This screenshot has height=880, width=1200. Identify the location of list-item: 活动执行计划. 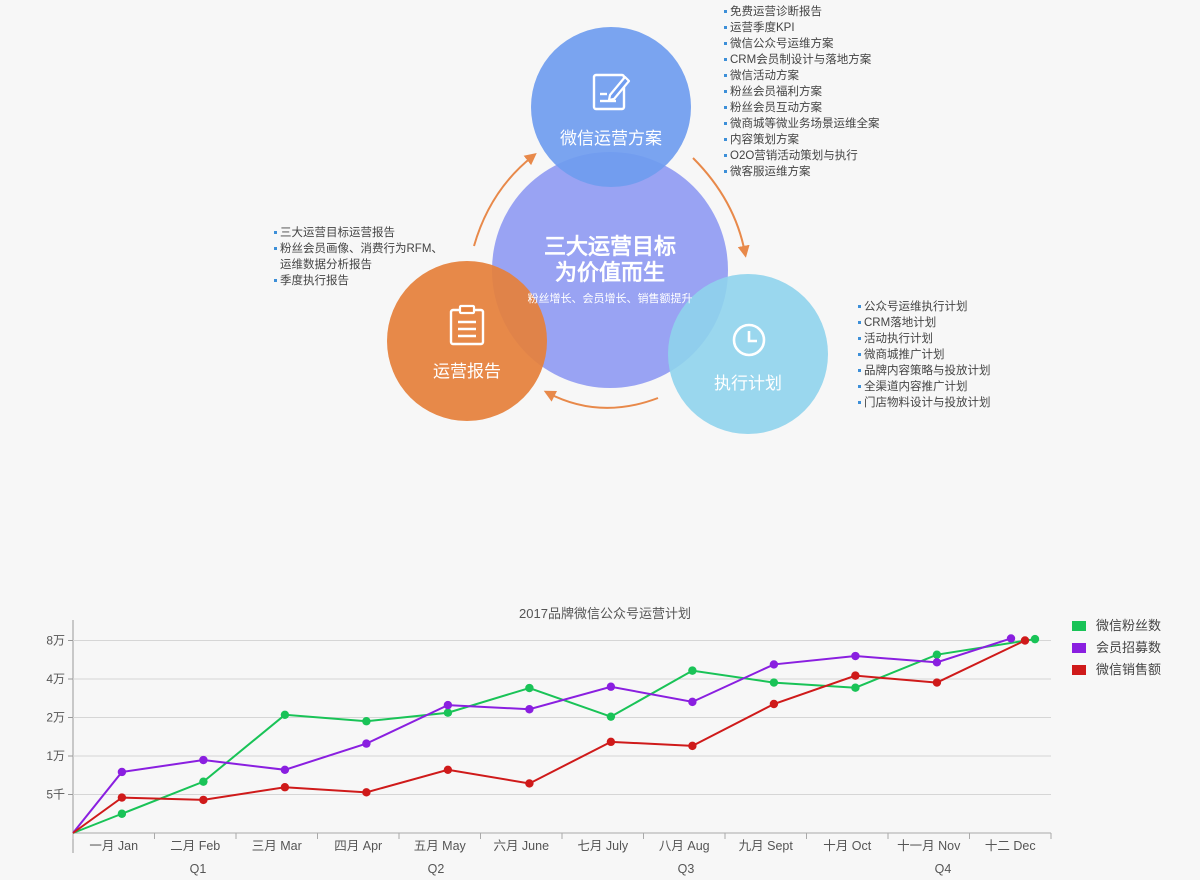
(924, 339).